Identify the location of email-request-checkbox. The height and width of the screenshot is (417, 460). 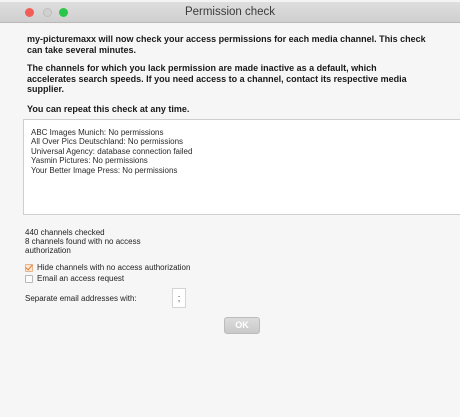
(29, 278).